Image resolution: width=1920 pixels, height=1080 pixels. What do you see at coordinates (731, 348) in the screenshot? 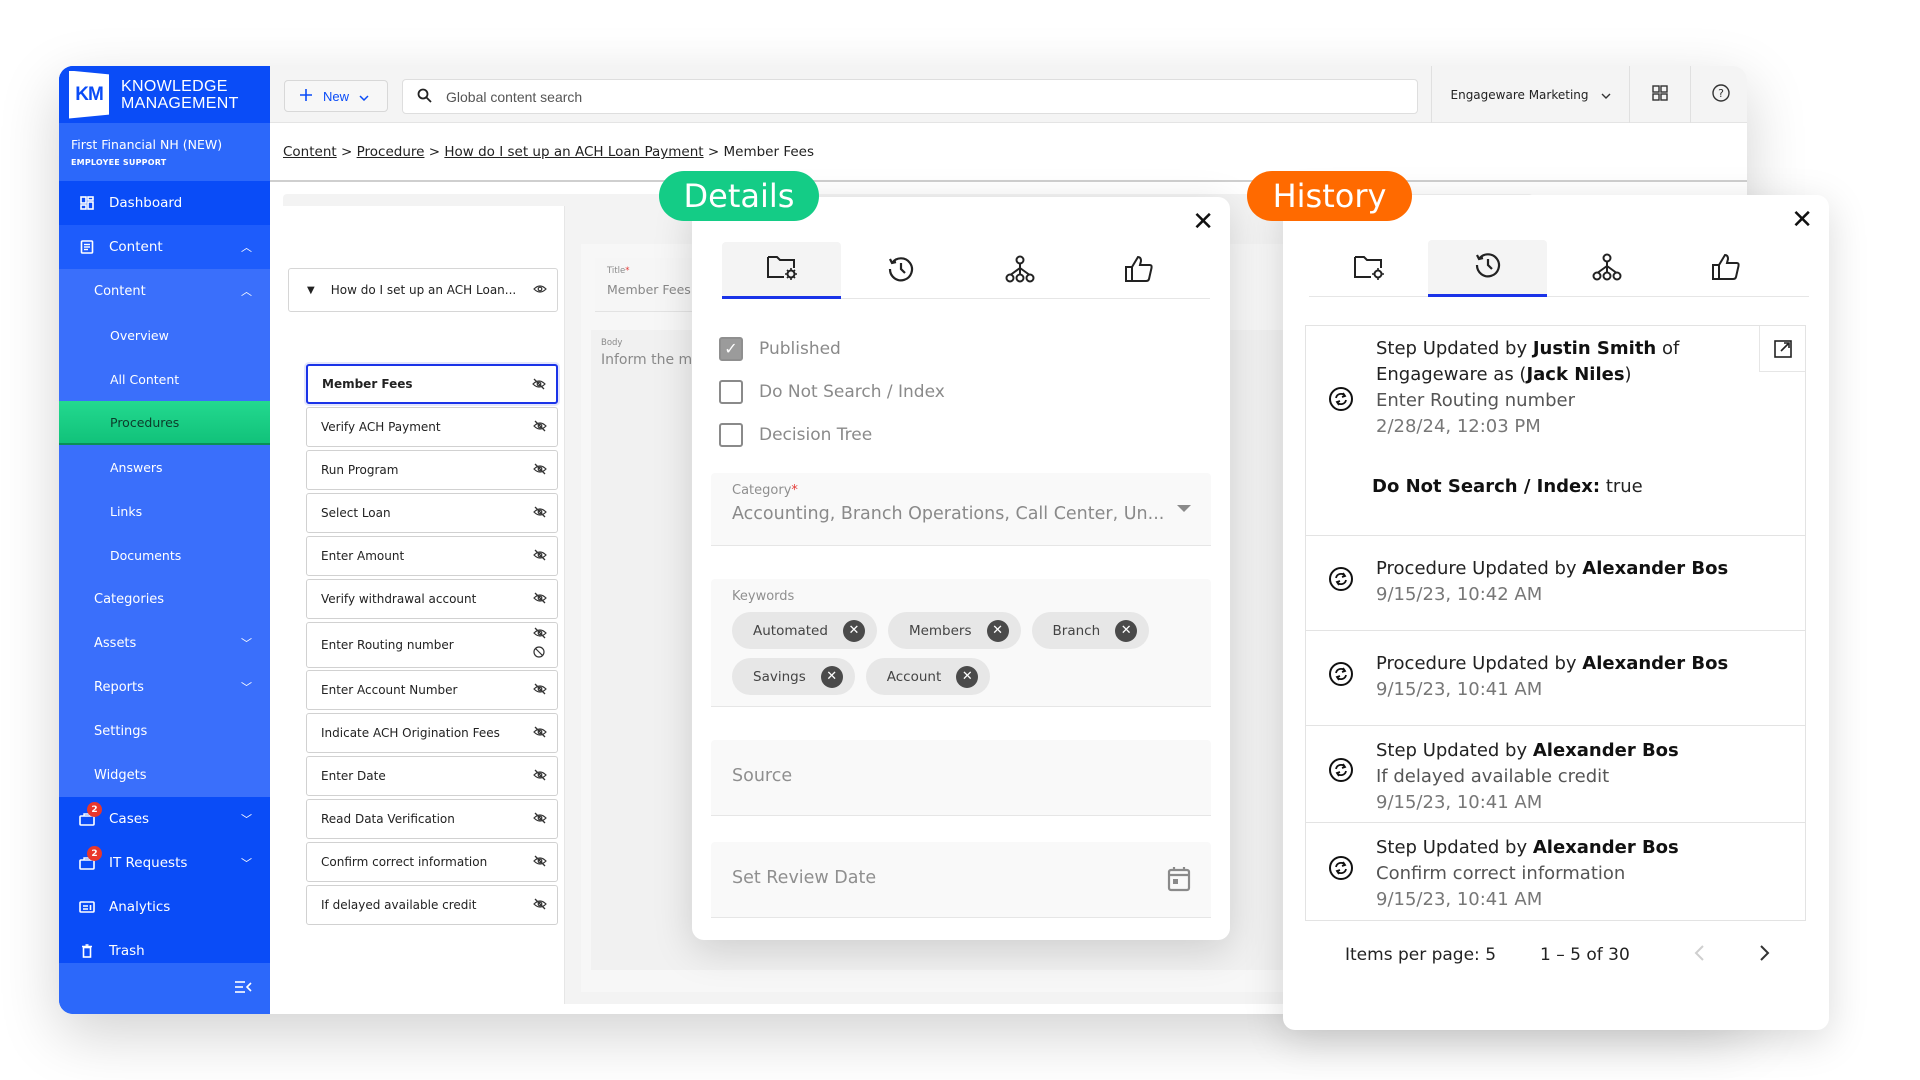
I see `published-checkbox: ✓` at bounding box center [731, 348].